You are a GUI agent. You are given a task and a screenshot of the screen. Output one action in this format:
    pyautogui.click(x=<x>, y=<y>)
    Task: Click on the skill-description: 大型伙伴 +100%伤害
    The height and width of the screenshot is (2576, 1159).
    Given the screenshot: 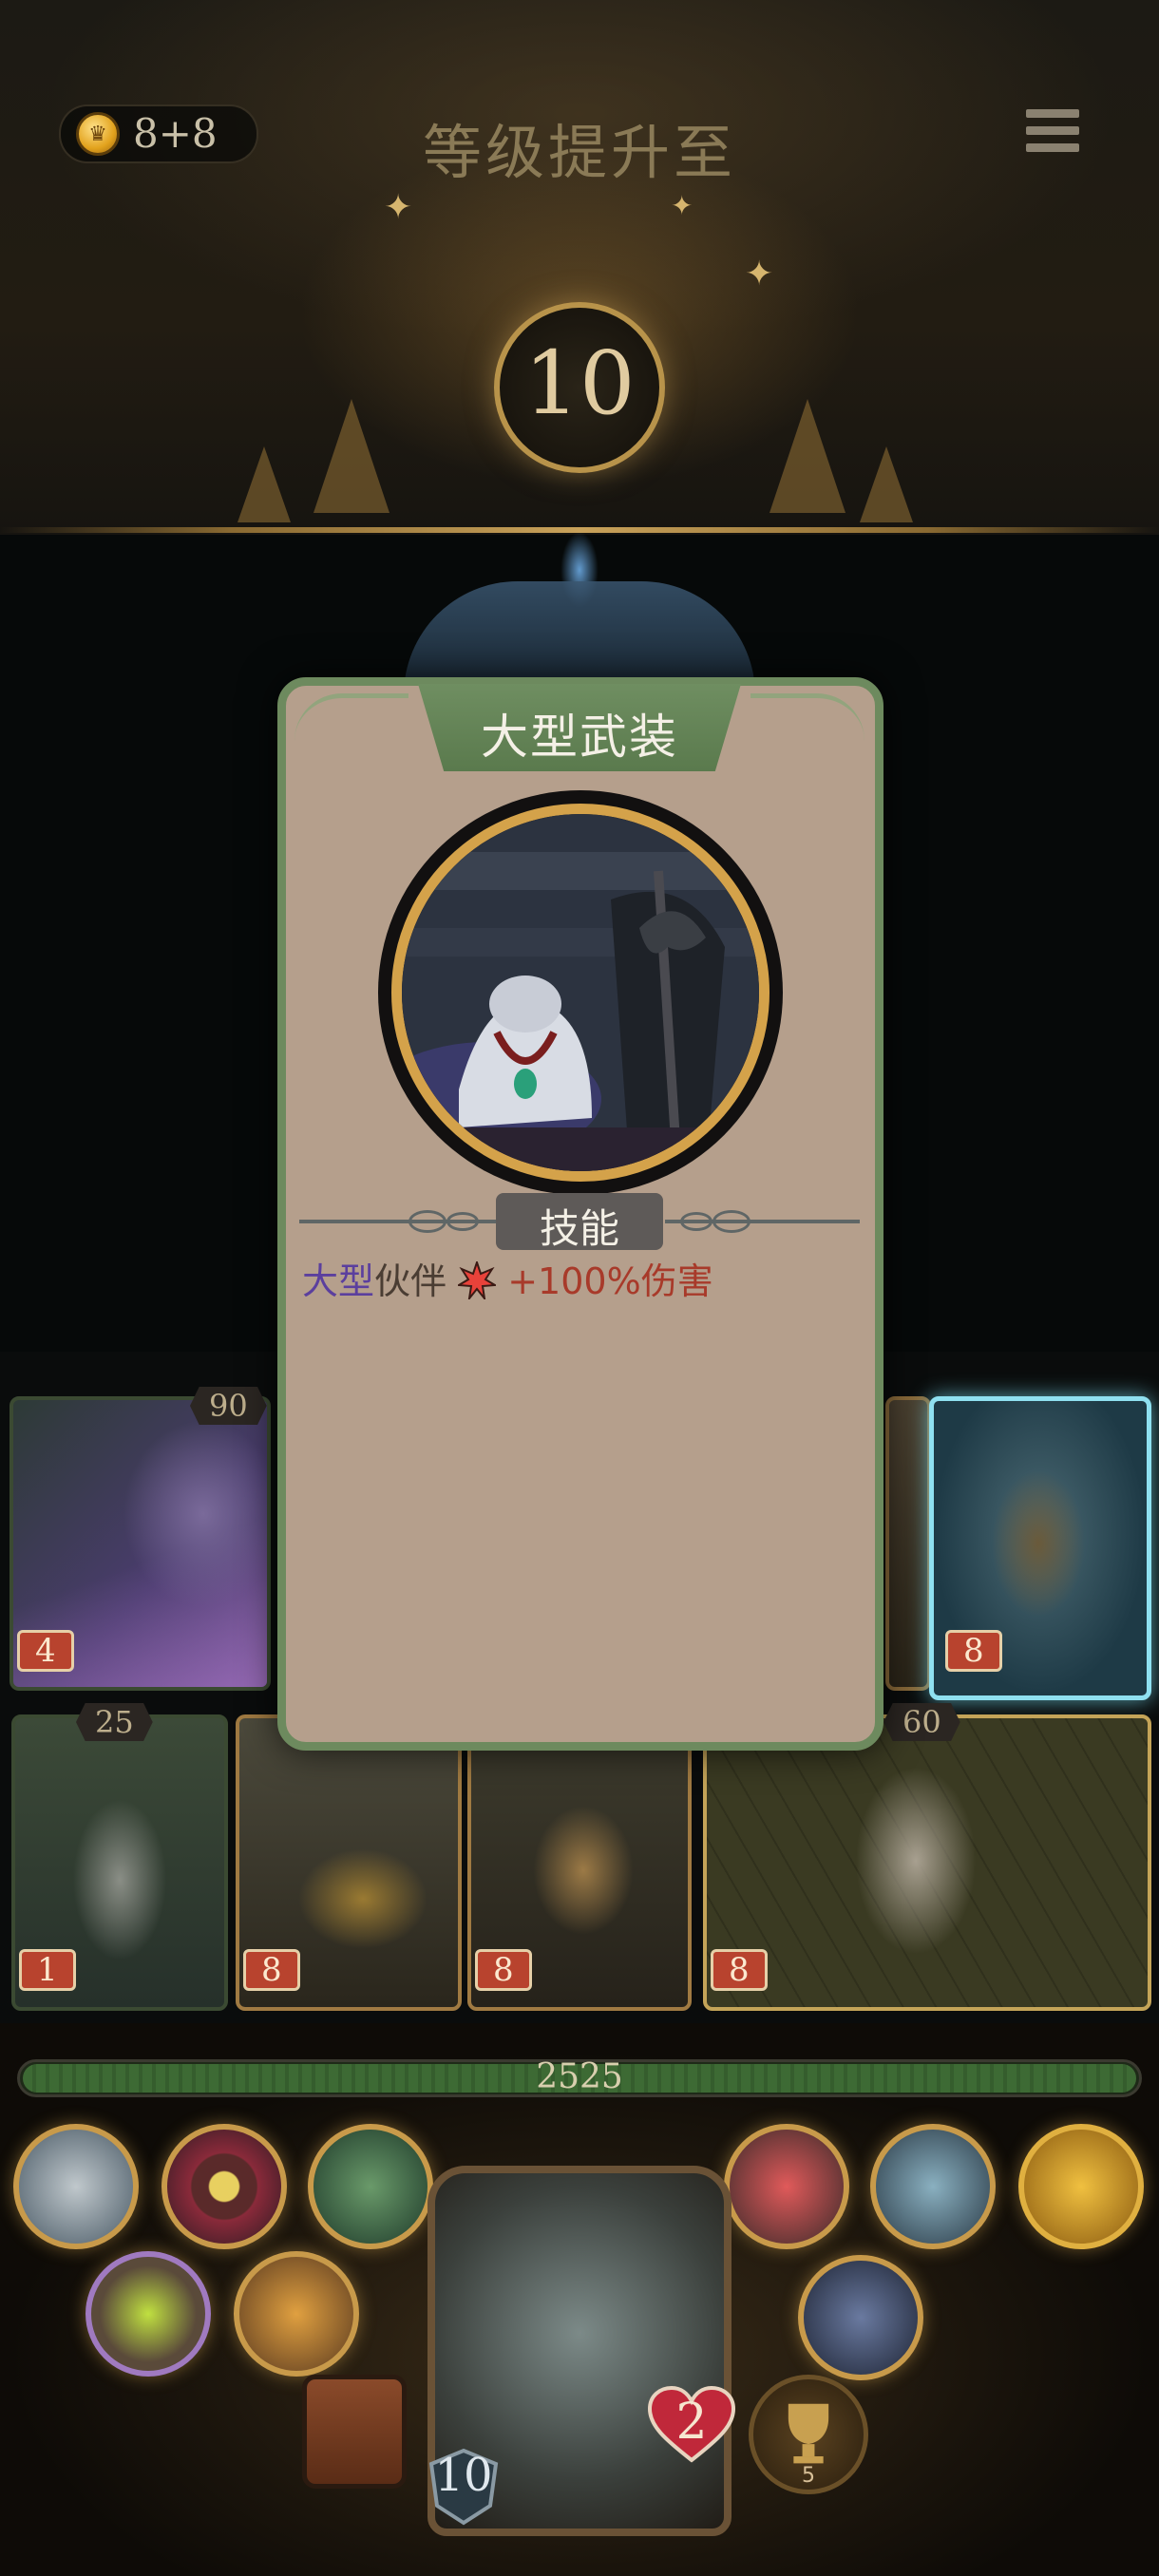 What is the action you would take?
    pyautogui.click(x=507, y=1278)
    